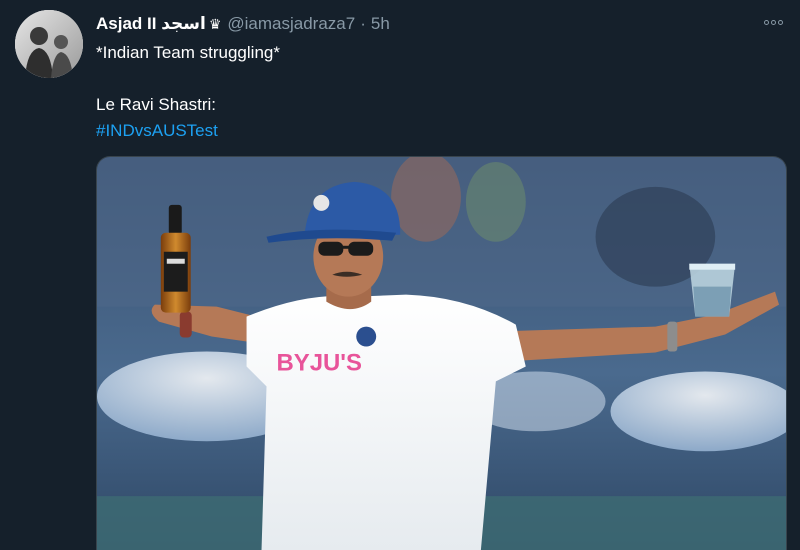 Image resolution: width=800 pixels, height=550 pixels. What do you see at coordinates (156, 104) in the screenshot?
I see `tweet-text-line-2: Le Ravi Shastri:` at bounding box center [156, 104].